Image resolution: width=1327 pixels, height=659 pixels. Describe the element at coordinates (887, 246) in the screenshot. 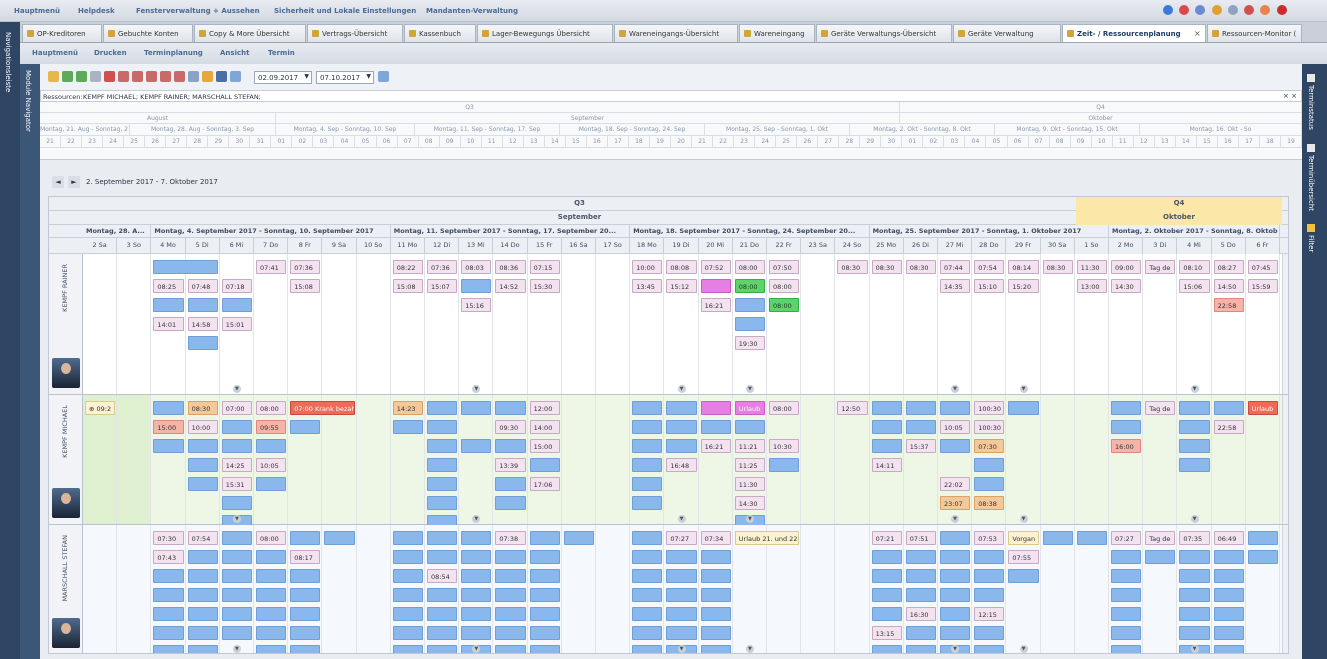

I see `day-header-cell: 25 Mo` at that location.